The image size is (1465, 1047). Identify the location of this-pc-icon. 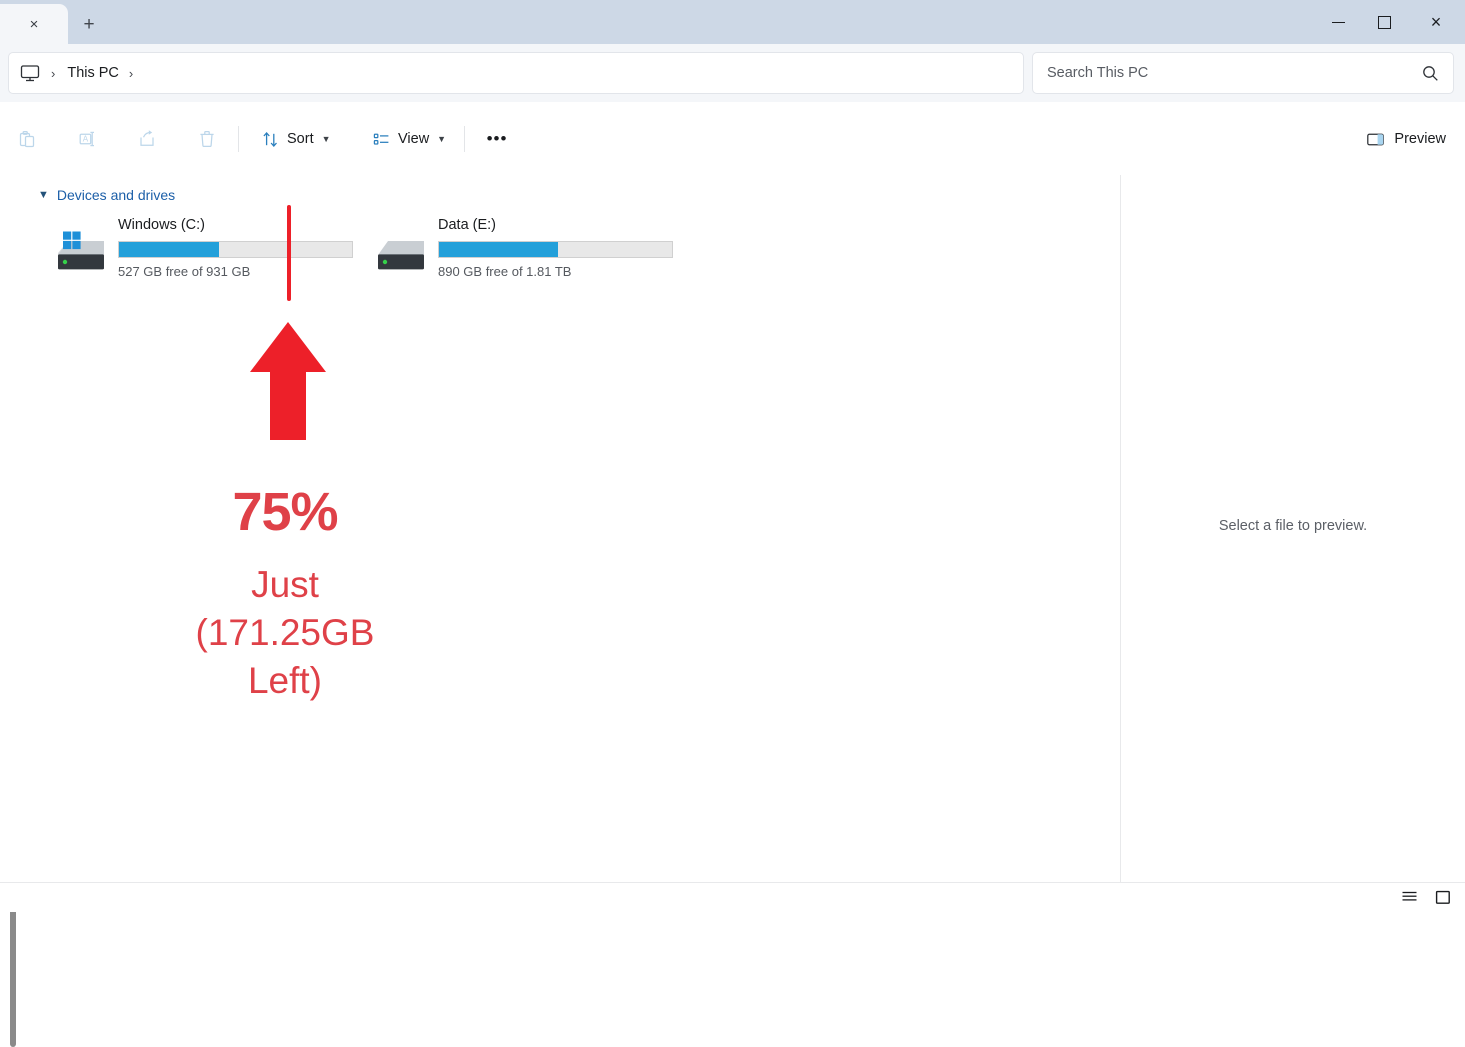
(30, 73).